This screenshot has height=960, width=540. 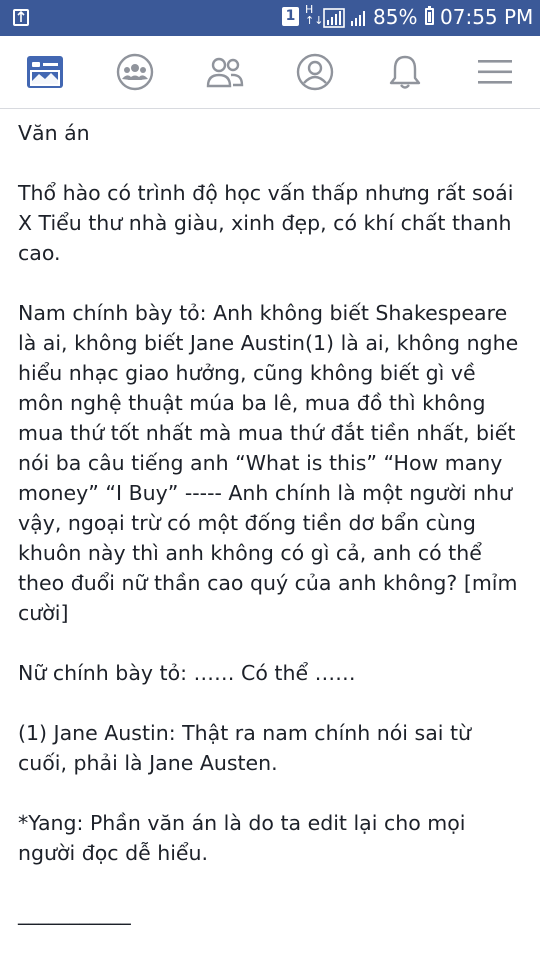 I want to click on notification-one-icon: 1, so click(x=290, y=16).